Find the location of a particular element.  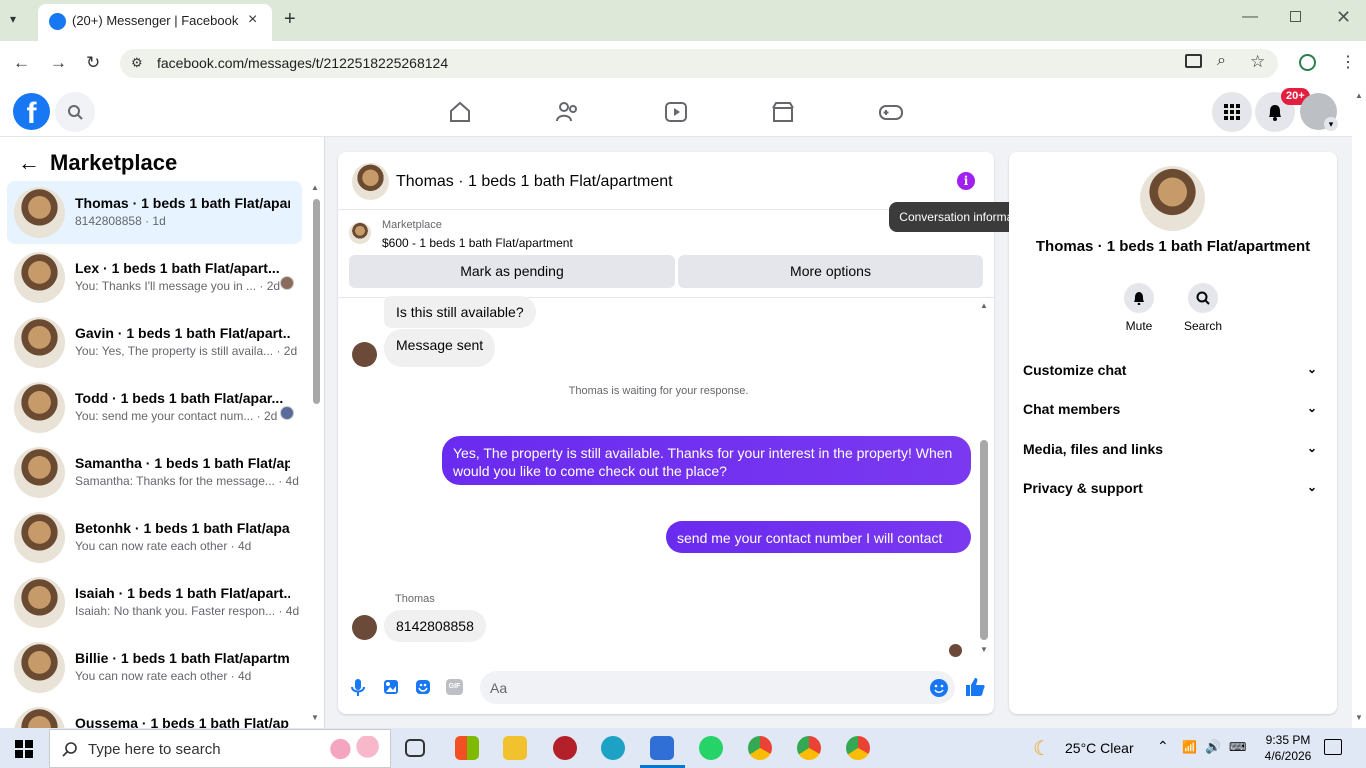

microsoft-store-icon is located at coordinates (467, 748).